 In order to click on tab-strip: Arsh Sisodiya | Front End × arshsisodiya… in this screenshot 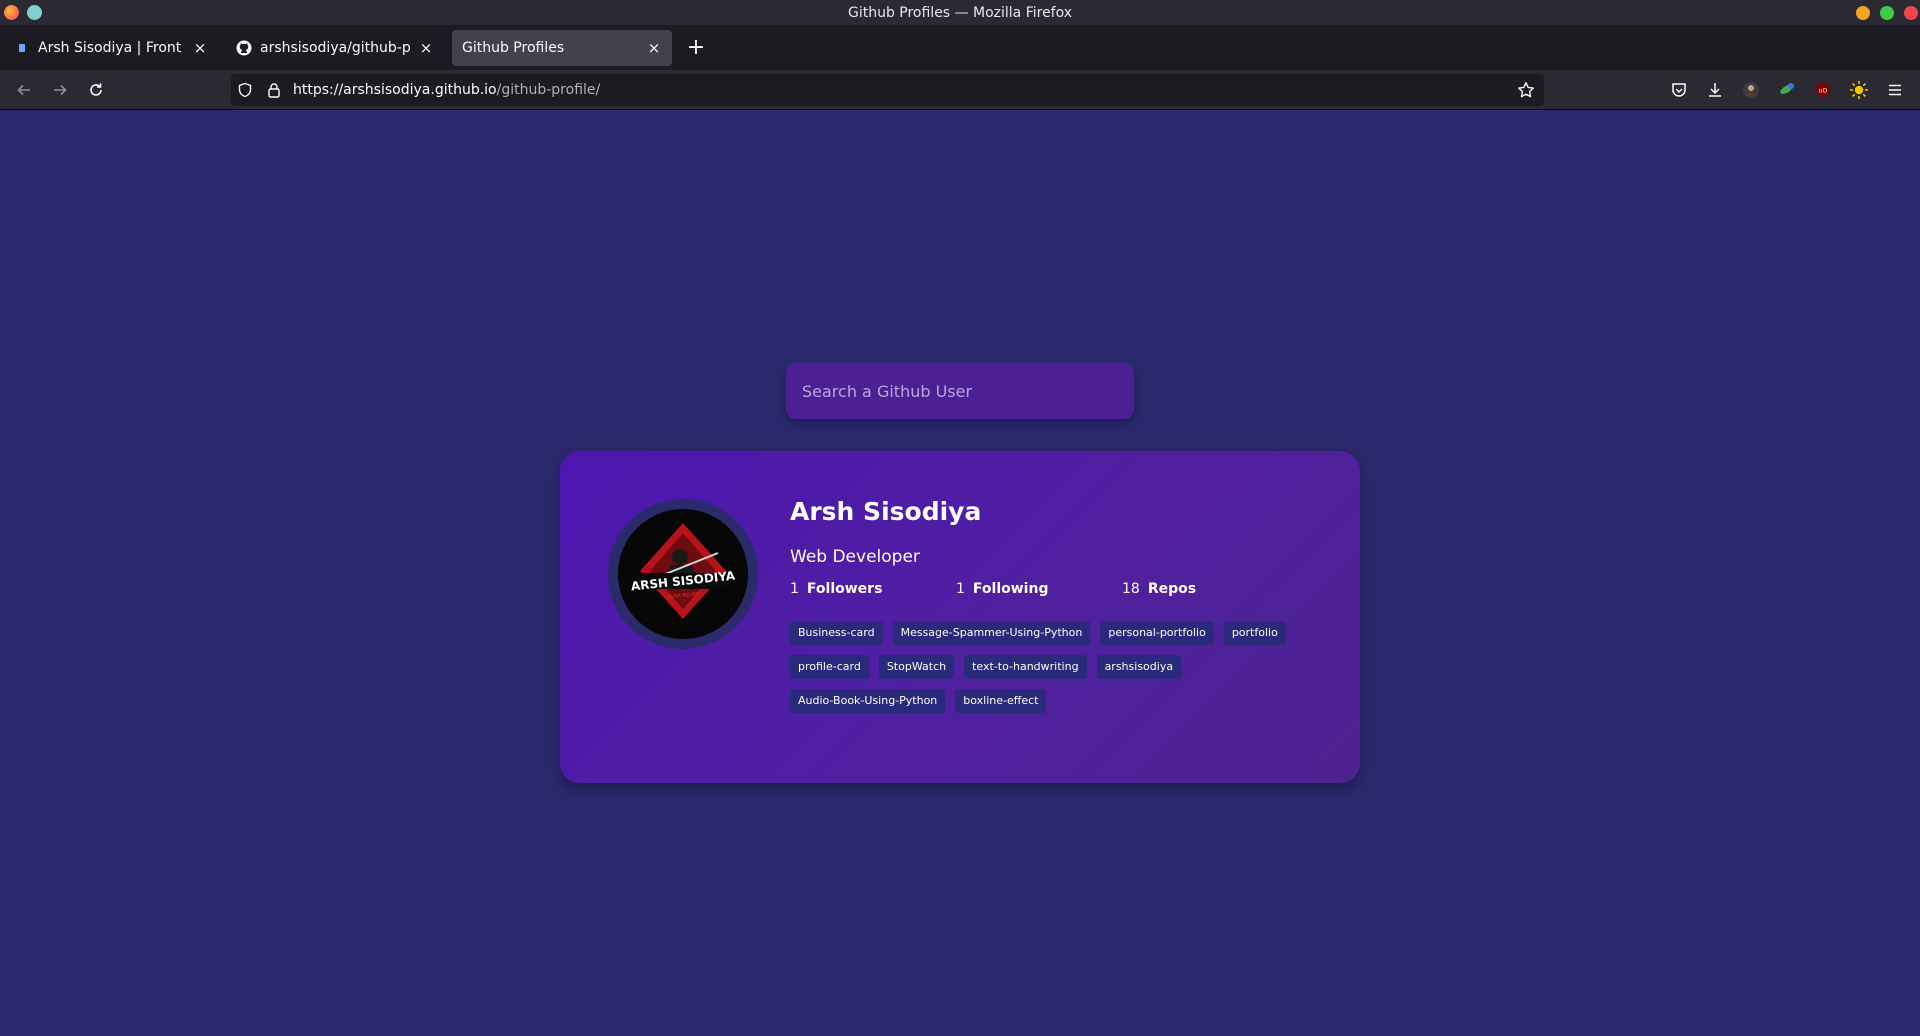, I will do `click(960, 48)`.